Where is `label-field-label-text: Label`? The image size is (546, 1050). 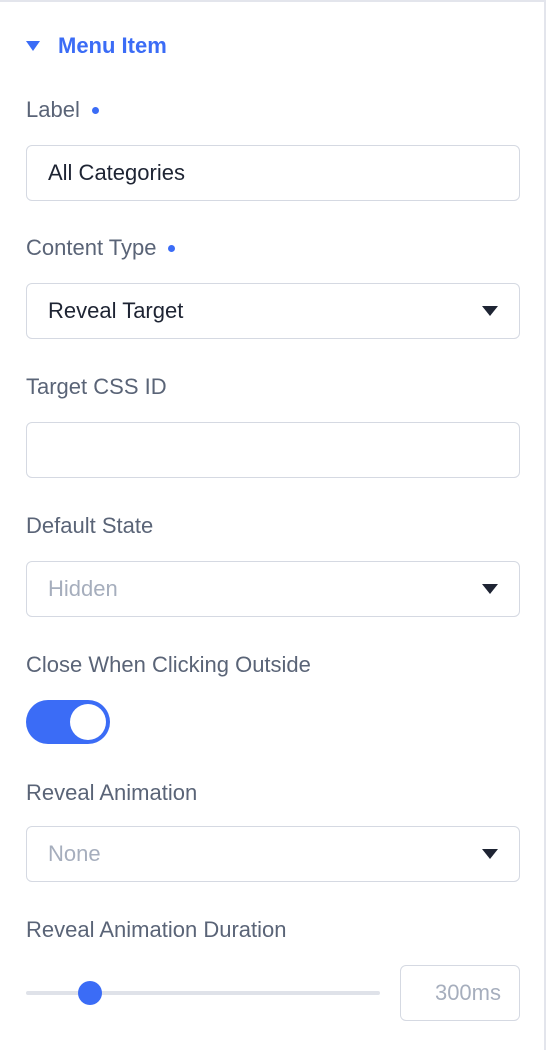 label-field-label-text: Label is located at coordinates (53, 109).